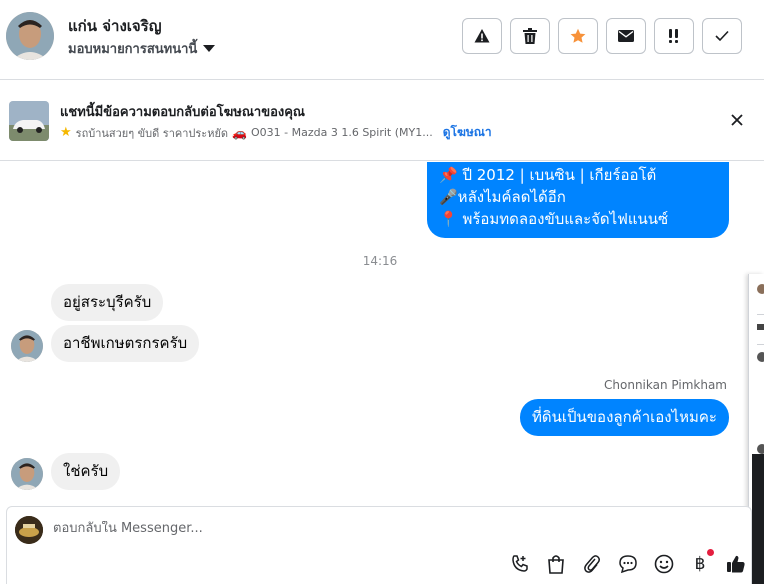 The width and height of the screenshot is (764, 584). I want to click on mark-unread-button, so click(626, 36).